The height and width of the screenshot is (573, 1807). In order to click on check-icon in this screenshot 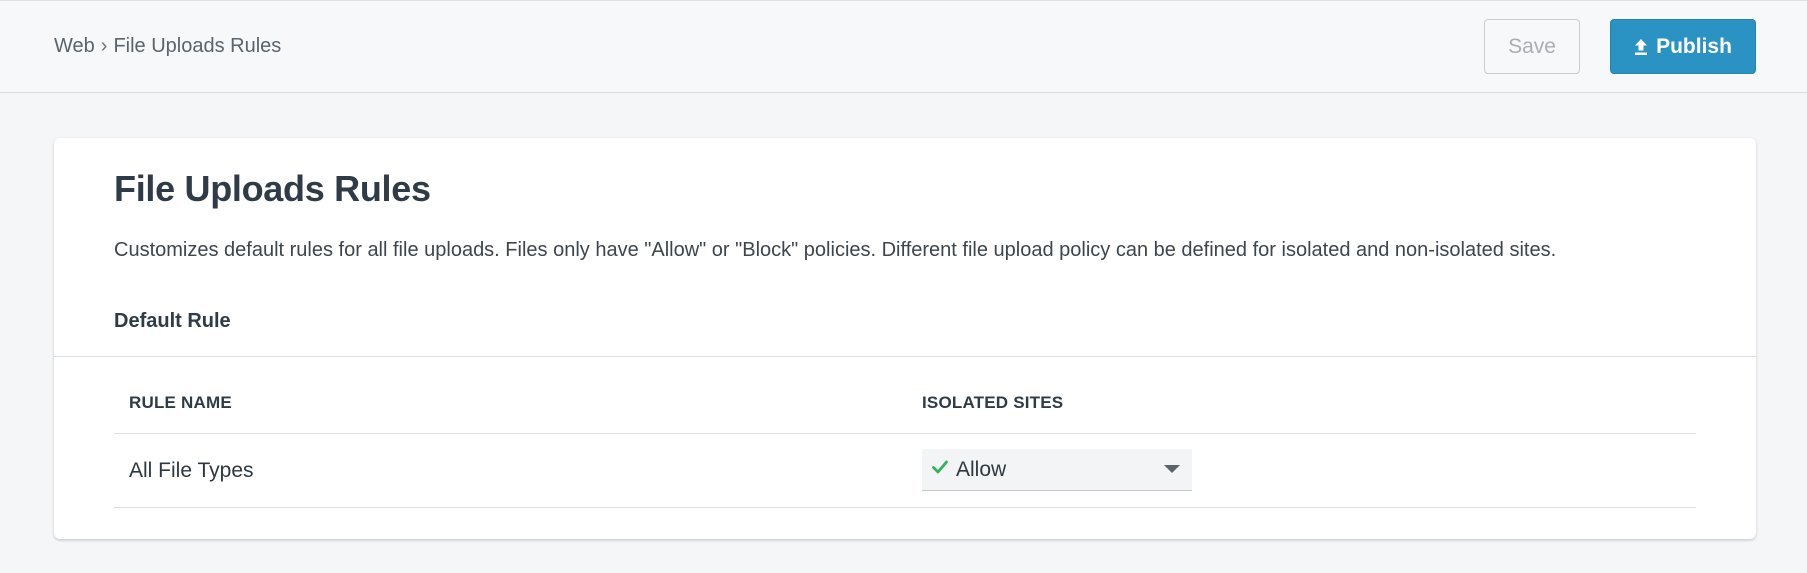, I will do `click(940, 469)`.